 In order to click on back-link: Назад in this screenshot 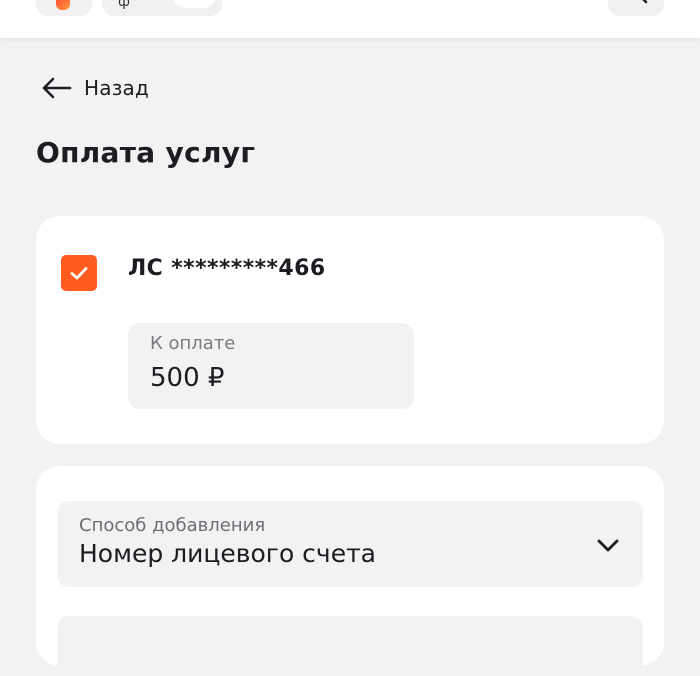, I will do `click(94, 88)`.